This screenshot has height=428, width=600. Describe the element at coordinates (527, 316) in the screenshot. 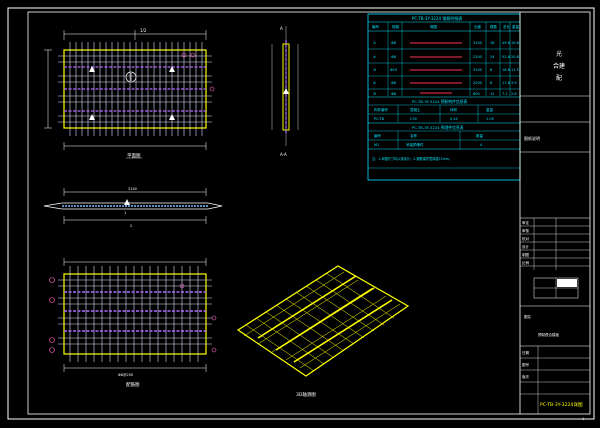

I see `drawing-name-label: 图名` at that location.